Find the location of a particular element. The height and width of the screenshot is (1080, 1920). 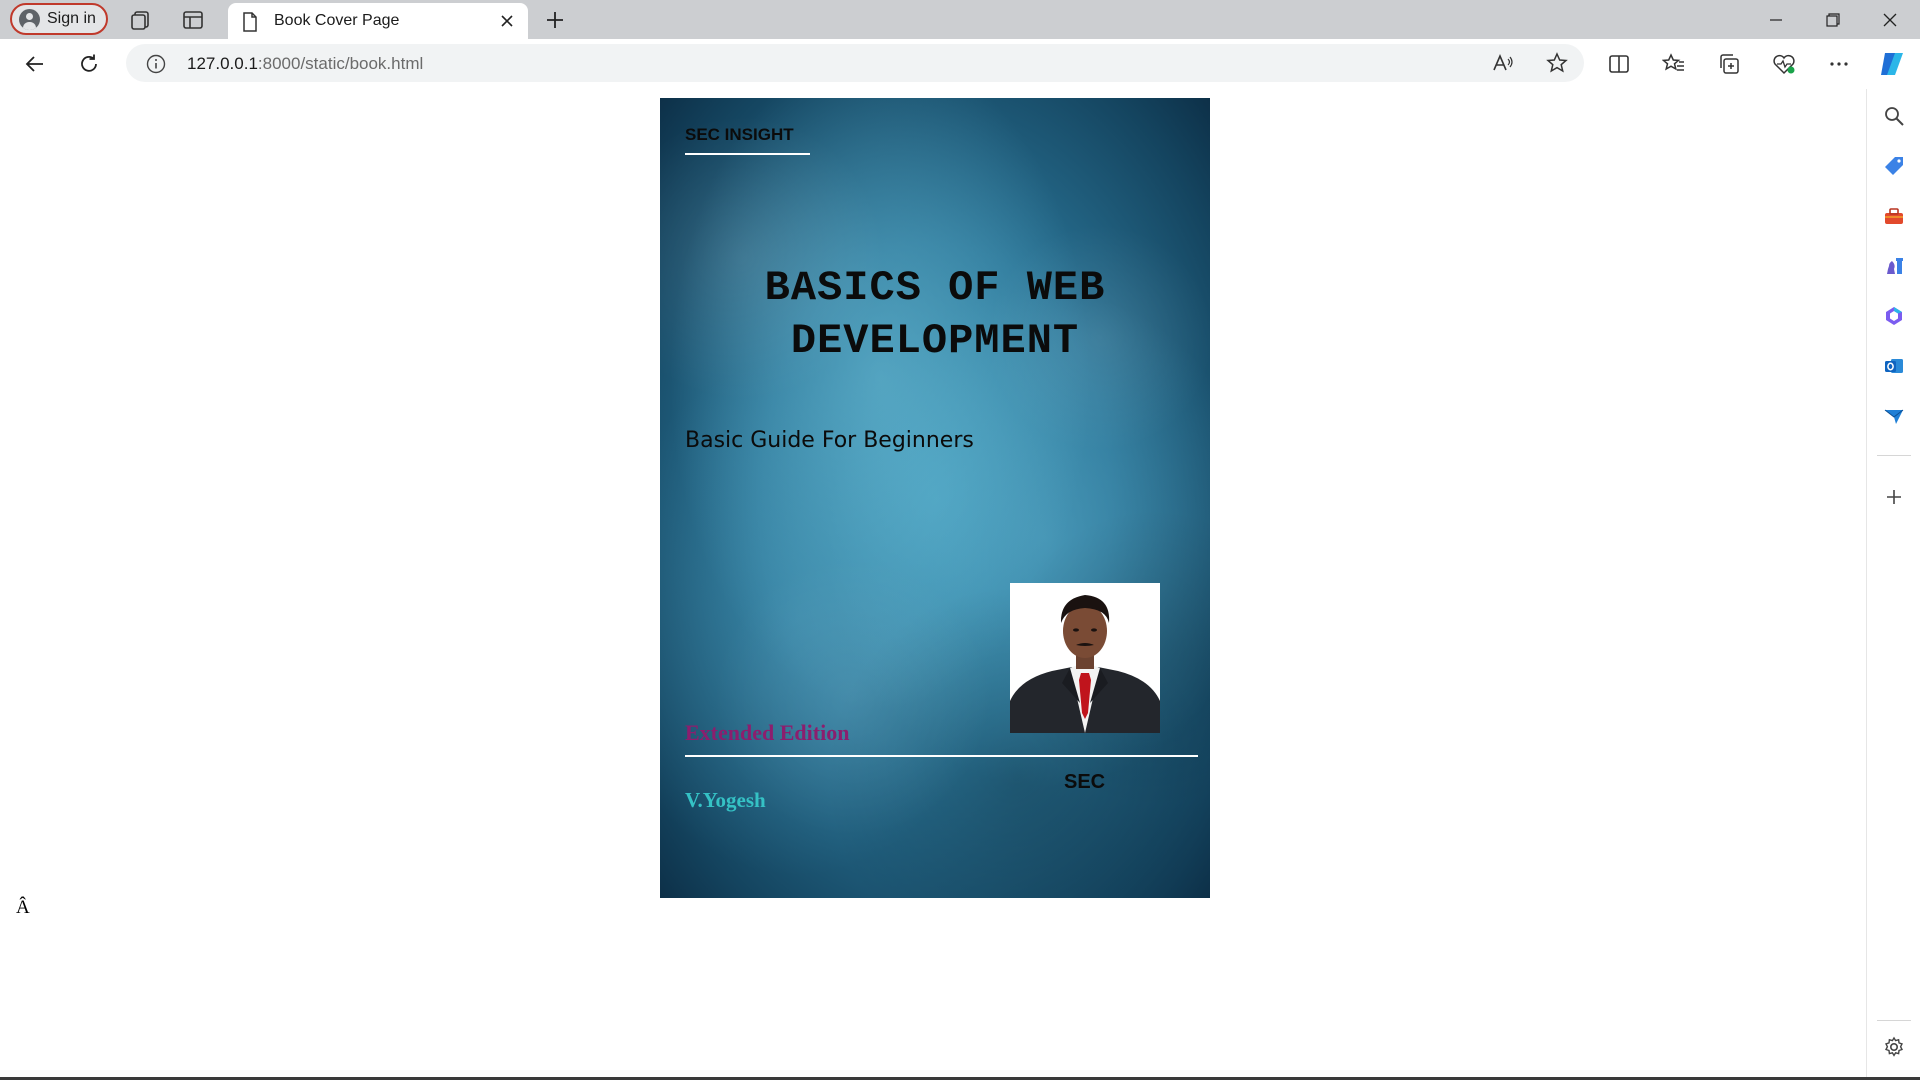

chess-icon is located at coordinates (1894, 266).